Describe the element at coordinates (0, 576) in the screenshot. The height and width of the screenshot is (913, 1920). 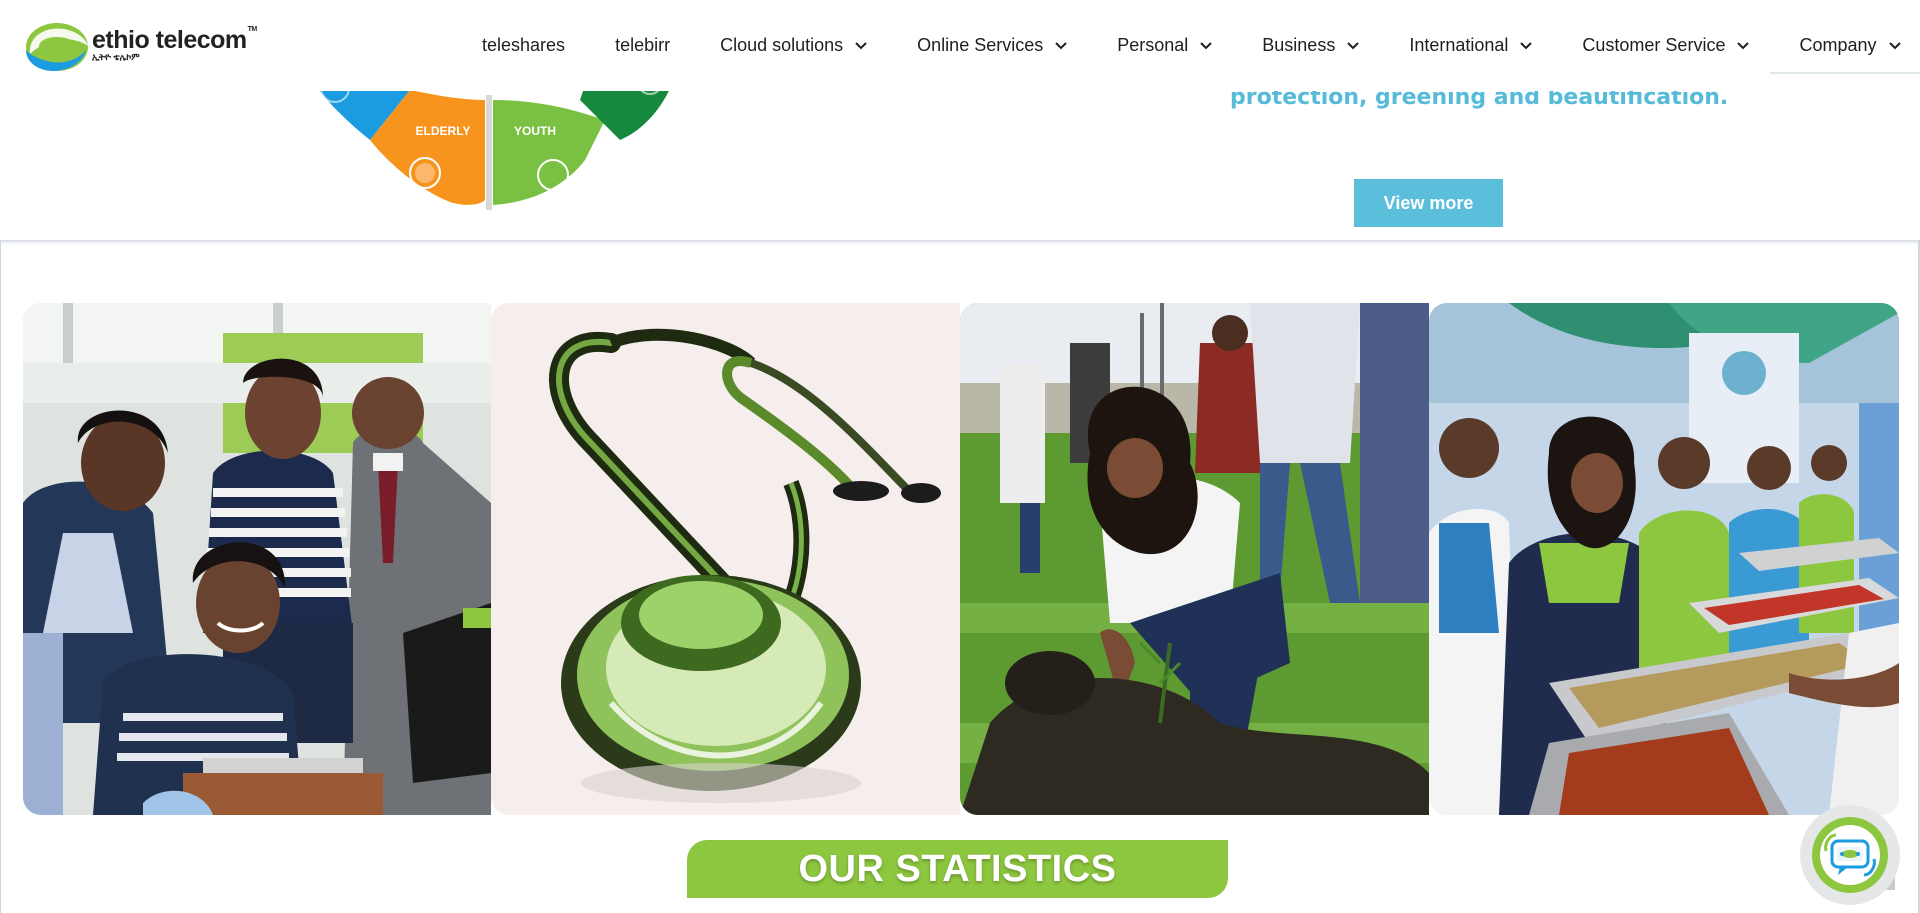
I see `page-border-left` at that location.